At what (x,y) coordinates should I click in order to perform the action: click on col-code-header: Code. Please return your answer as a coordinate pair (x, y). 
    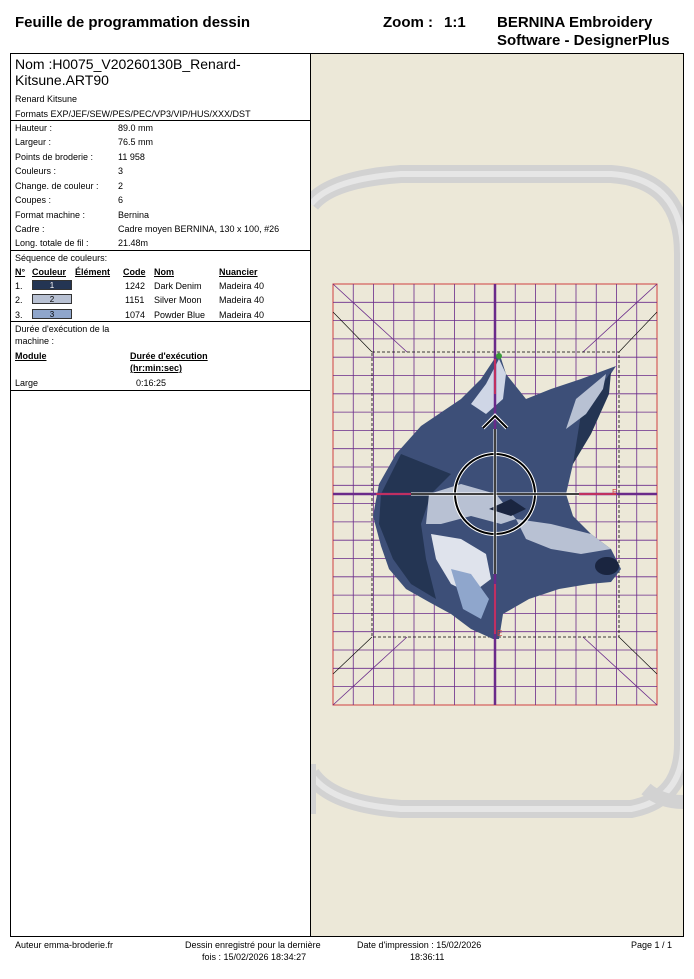
    Looking at the image, I should click on (134, 272).